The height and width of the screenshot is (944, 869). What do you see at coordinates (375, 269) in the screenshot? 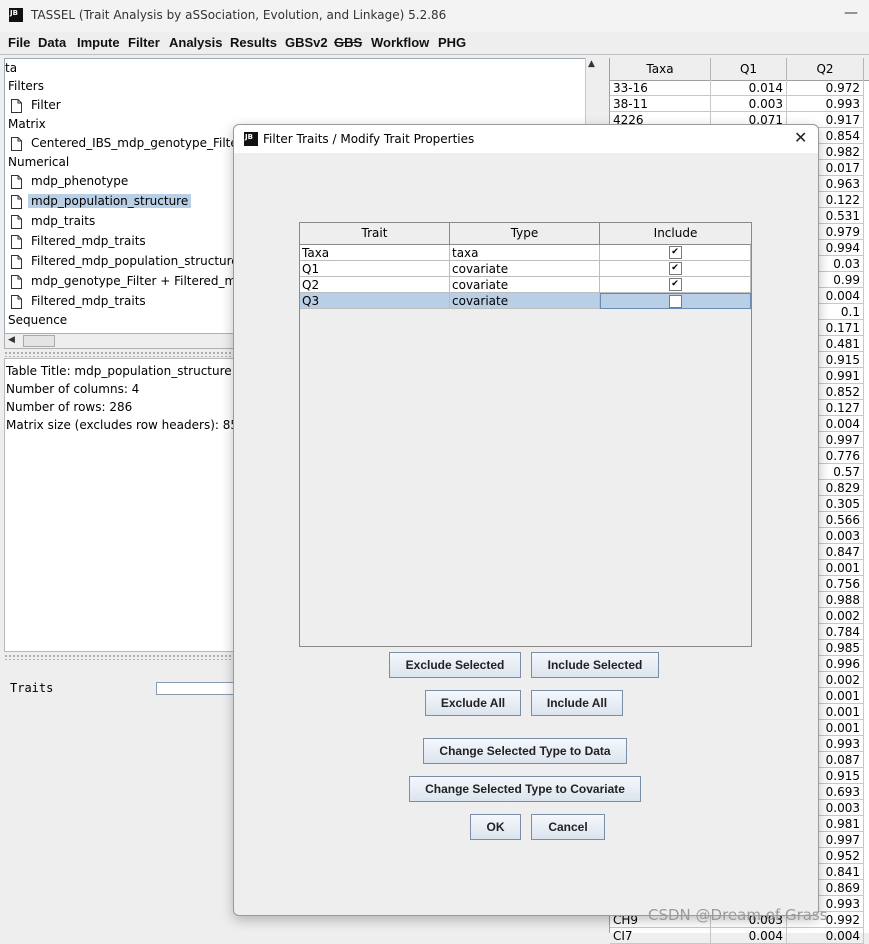
I see `trait-name: Q1` at bounding box center [375, 269].